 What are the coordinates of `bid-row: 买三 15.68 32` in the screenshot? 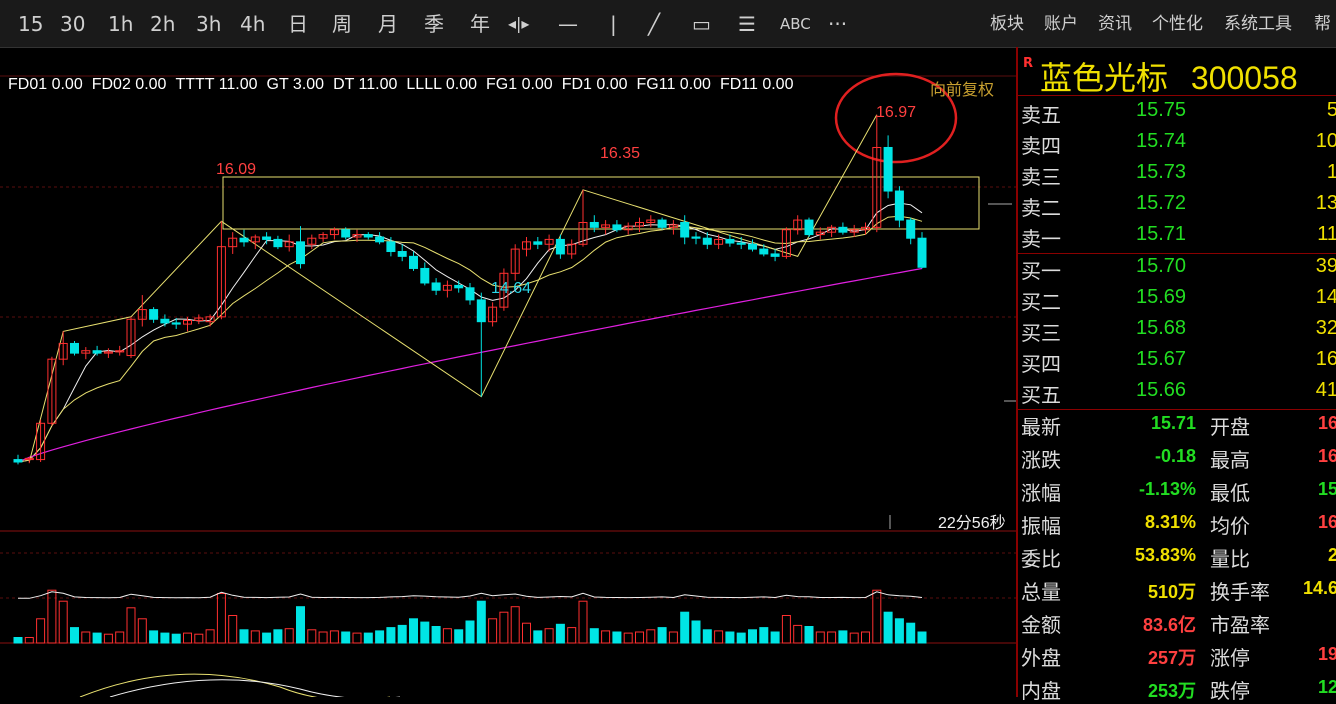 It's located at (1177, 330).